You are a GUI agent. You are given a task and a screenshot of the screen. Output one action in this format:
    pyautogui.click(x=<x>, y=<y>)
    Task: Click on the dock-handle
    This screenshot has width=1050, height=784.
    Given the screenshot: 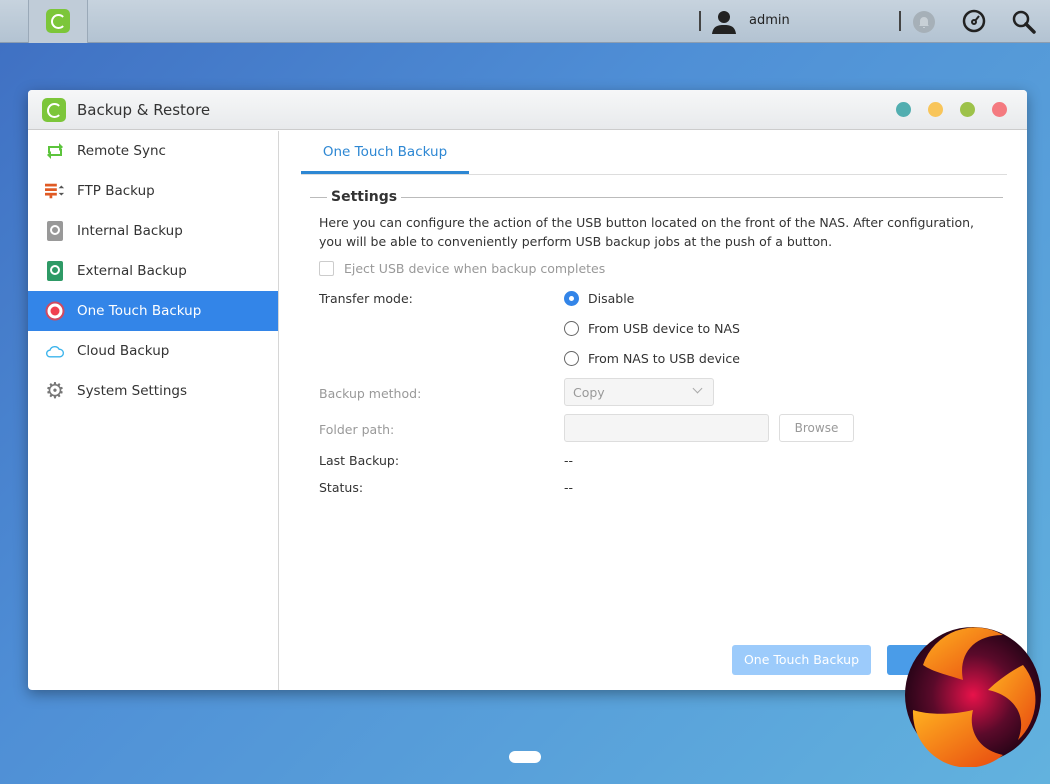 What is the action you would take?
    pyautogui.click(x=525, y=757)
    